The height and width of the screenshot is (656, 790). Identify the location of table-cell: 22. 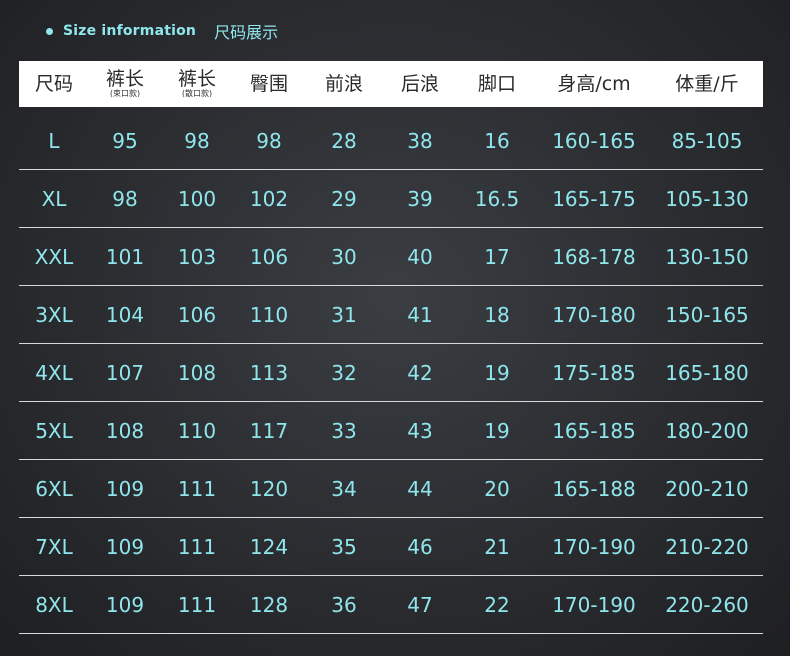
(497, 604).